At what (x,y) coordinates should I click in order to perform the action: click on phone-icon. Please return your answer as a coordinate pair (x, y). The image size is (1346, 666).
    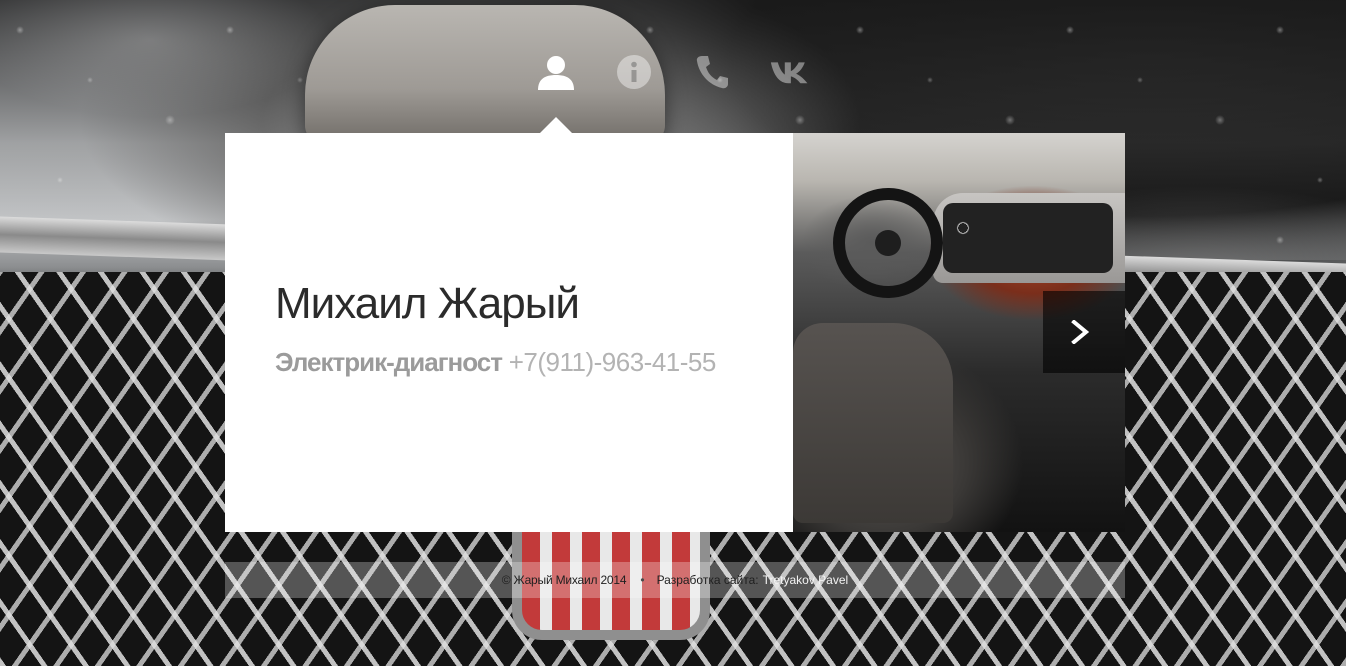
    Looking at the image, I should click on (712, 72).